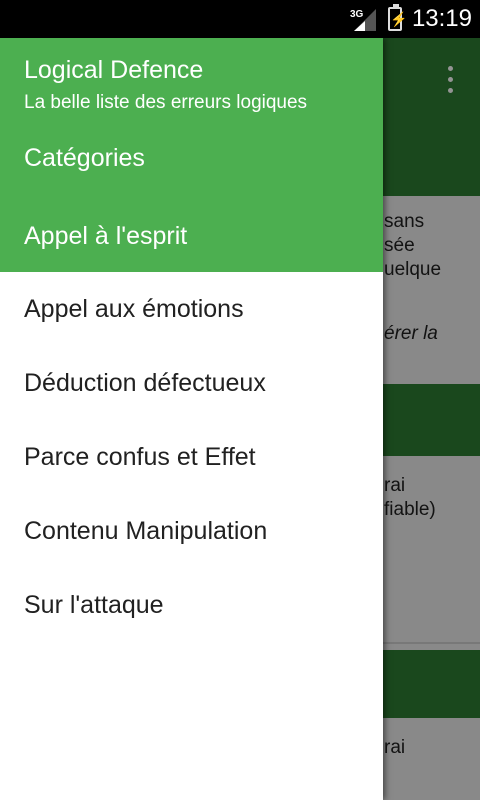  What do you see at coordinates (191, 309) in the screenshot?
I see `drawer-item-appel-aux-emotions: Appel aux émotions` at bounding box center [191, 309].